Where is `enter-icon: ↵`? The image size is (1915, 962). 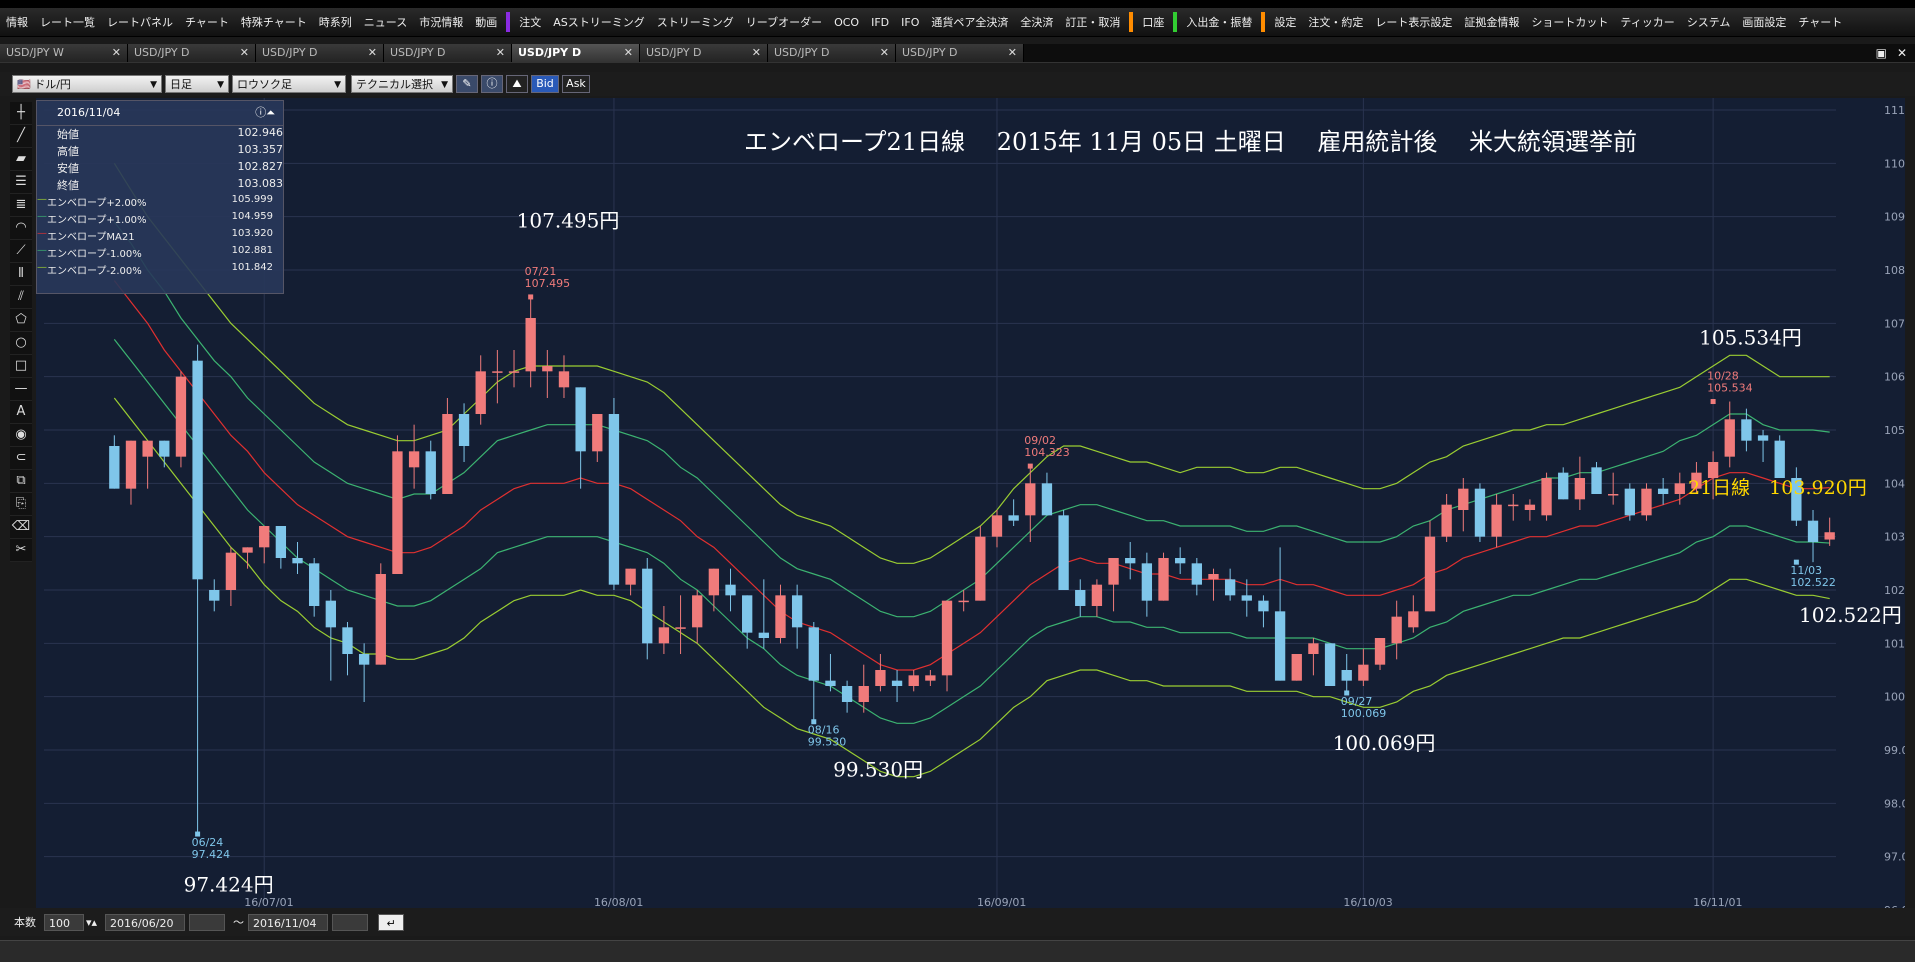
enter-icon: ↵ is located at coordinates (391, 922).